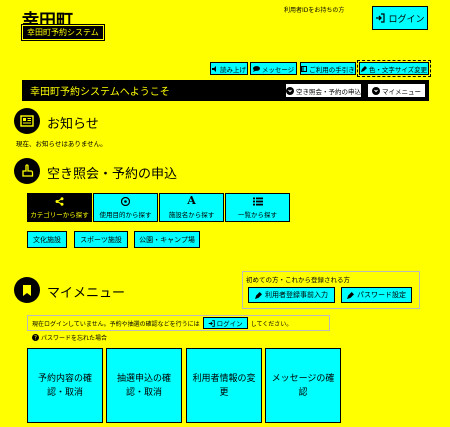 This screenshot has height=427, width=450. Describe the element at coordinates (63, 32) in the screenshot. I see `system-name-badge: 幸田町予約システム` at that location.